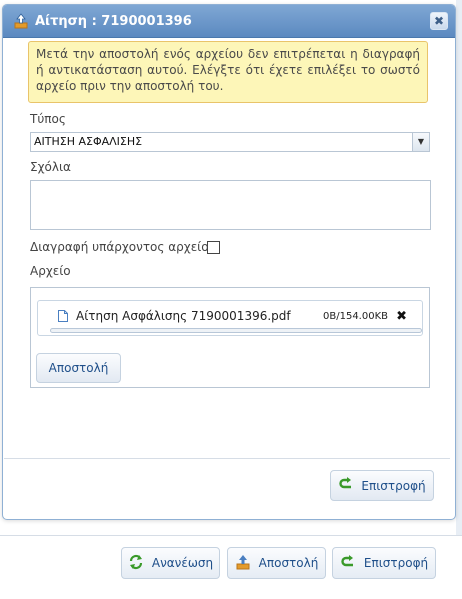 The image size is (462, 599). I want to click on file-size: 0B/154.00KB, so click(355, 316).